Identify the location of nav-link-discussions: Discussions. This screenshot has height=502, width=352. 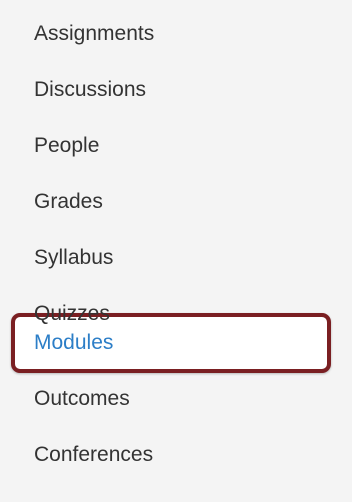
(90, 90).